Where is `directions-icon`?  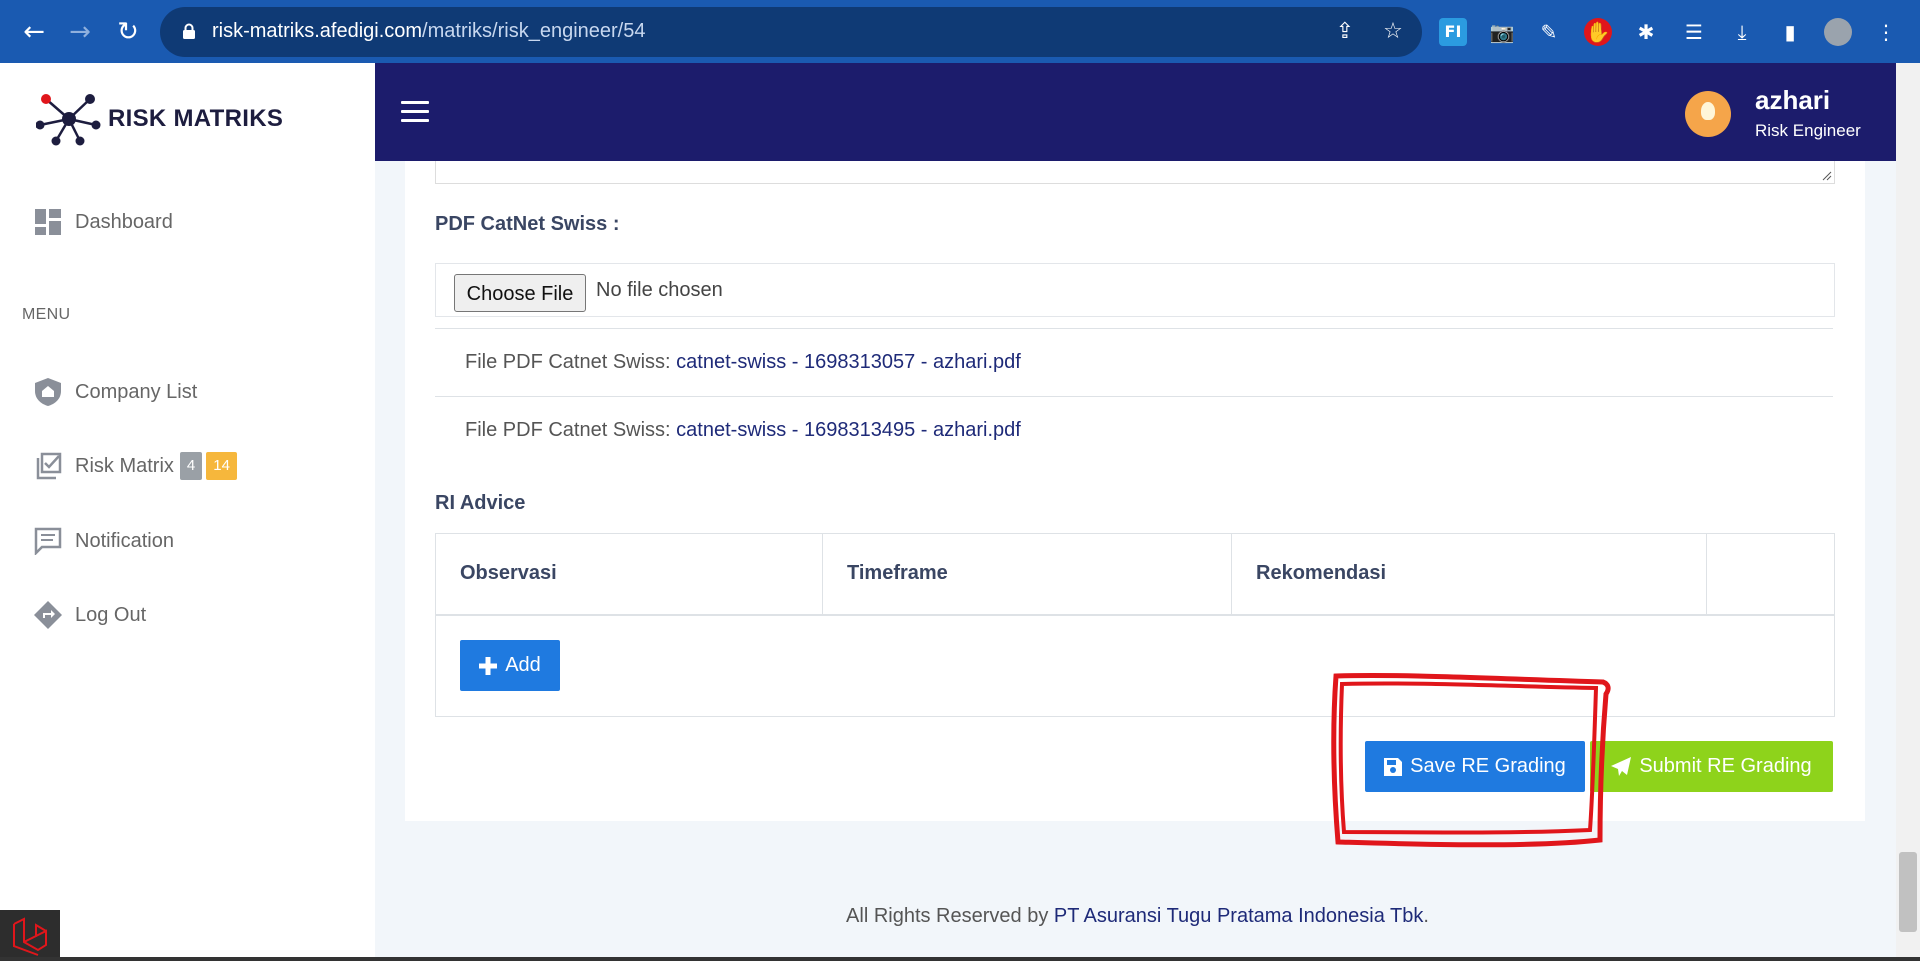 directions-icon is located at coordinates (48, 615).